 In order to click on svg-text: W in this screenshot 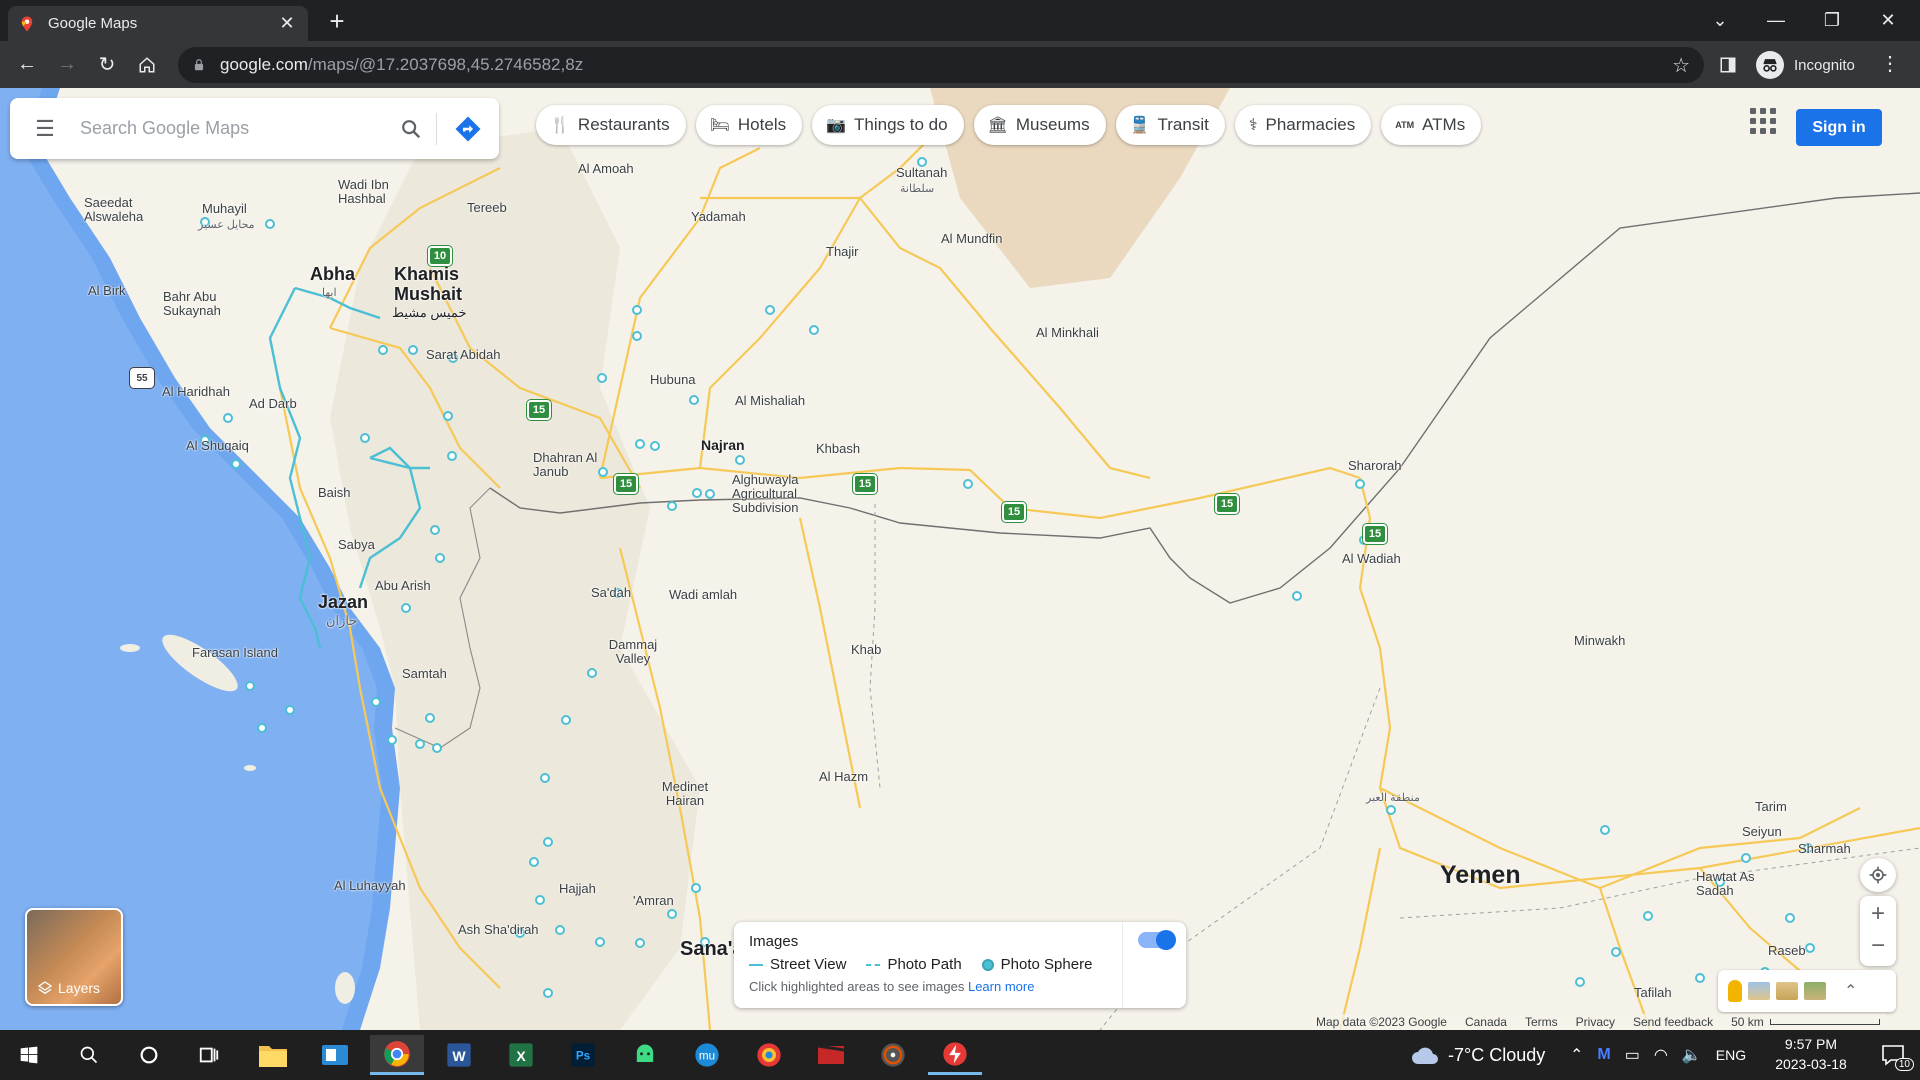, I will do `click(459, 1056)`.